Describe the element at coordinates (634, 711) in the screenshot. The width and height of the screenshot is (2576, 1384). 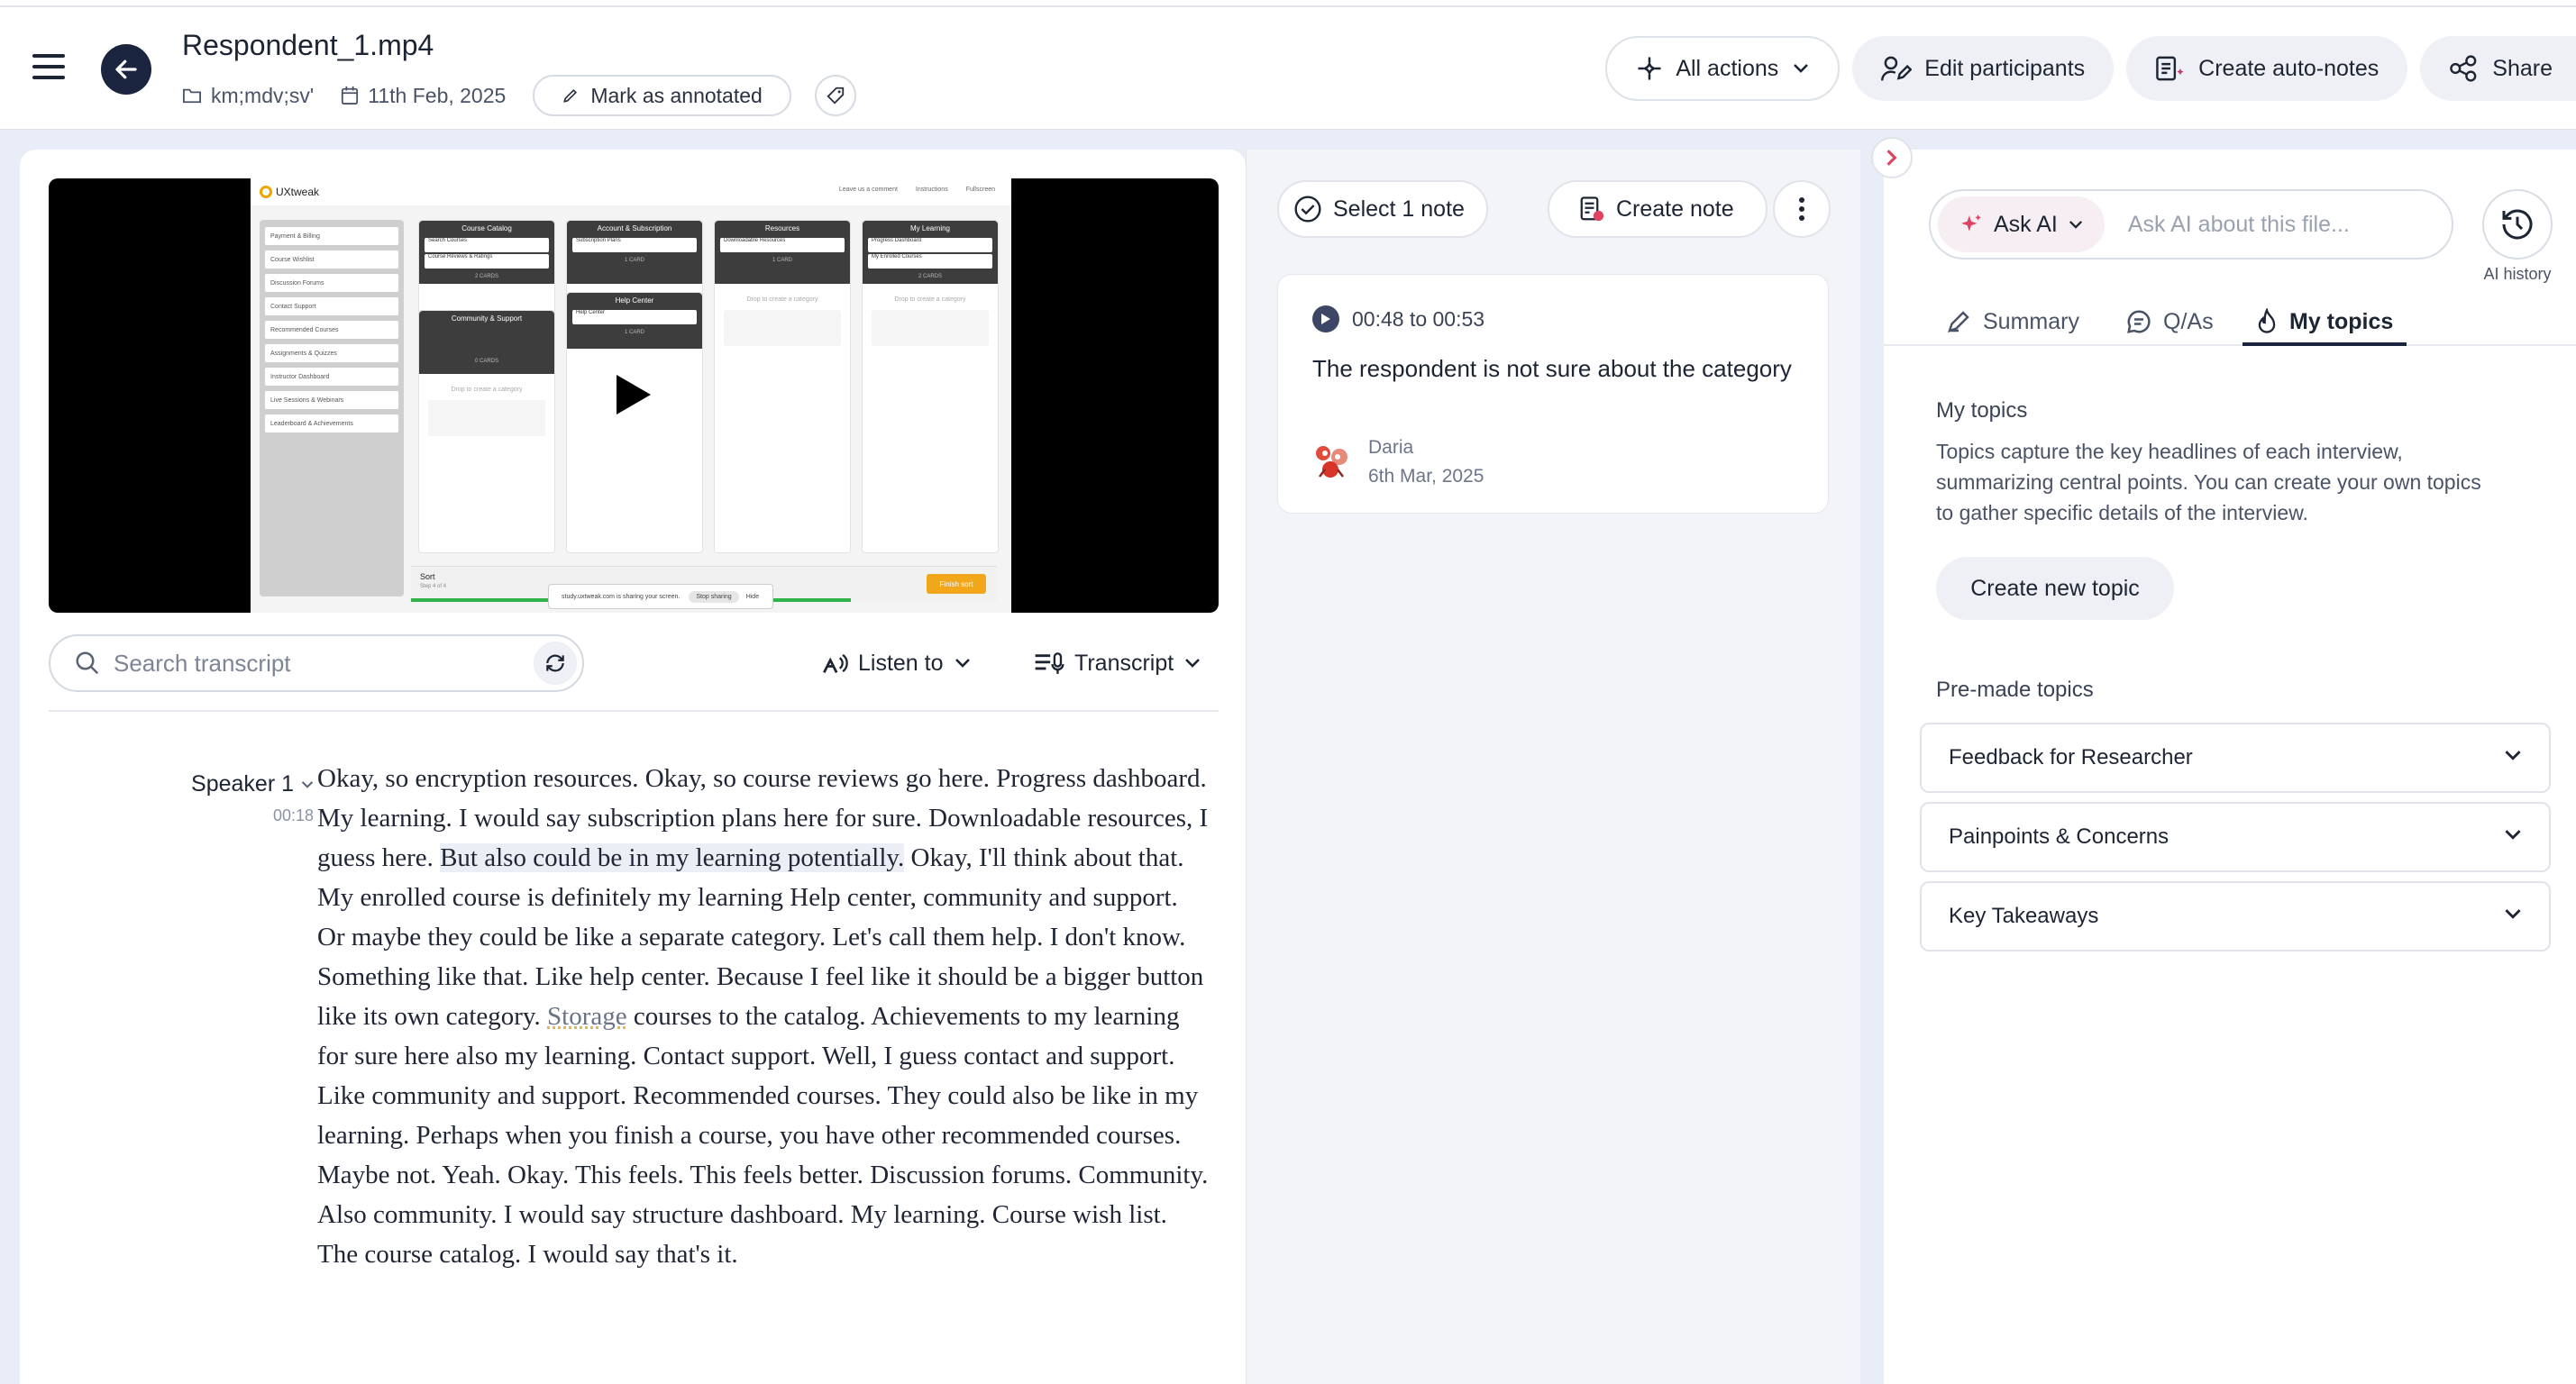
I see `divider` at that location.